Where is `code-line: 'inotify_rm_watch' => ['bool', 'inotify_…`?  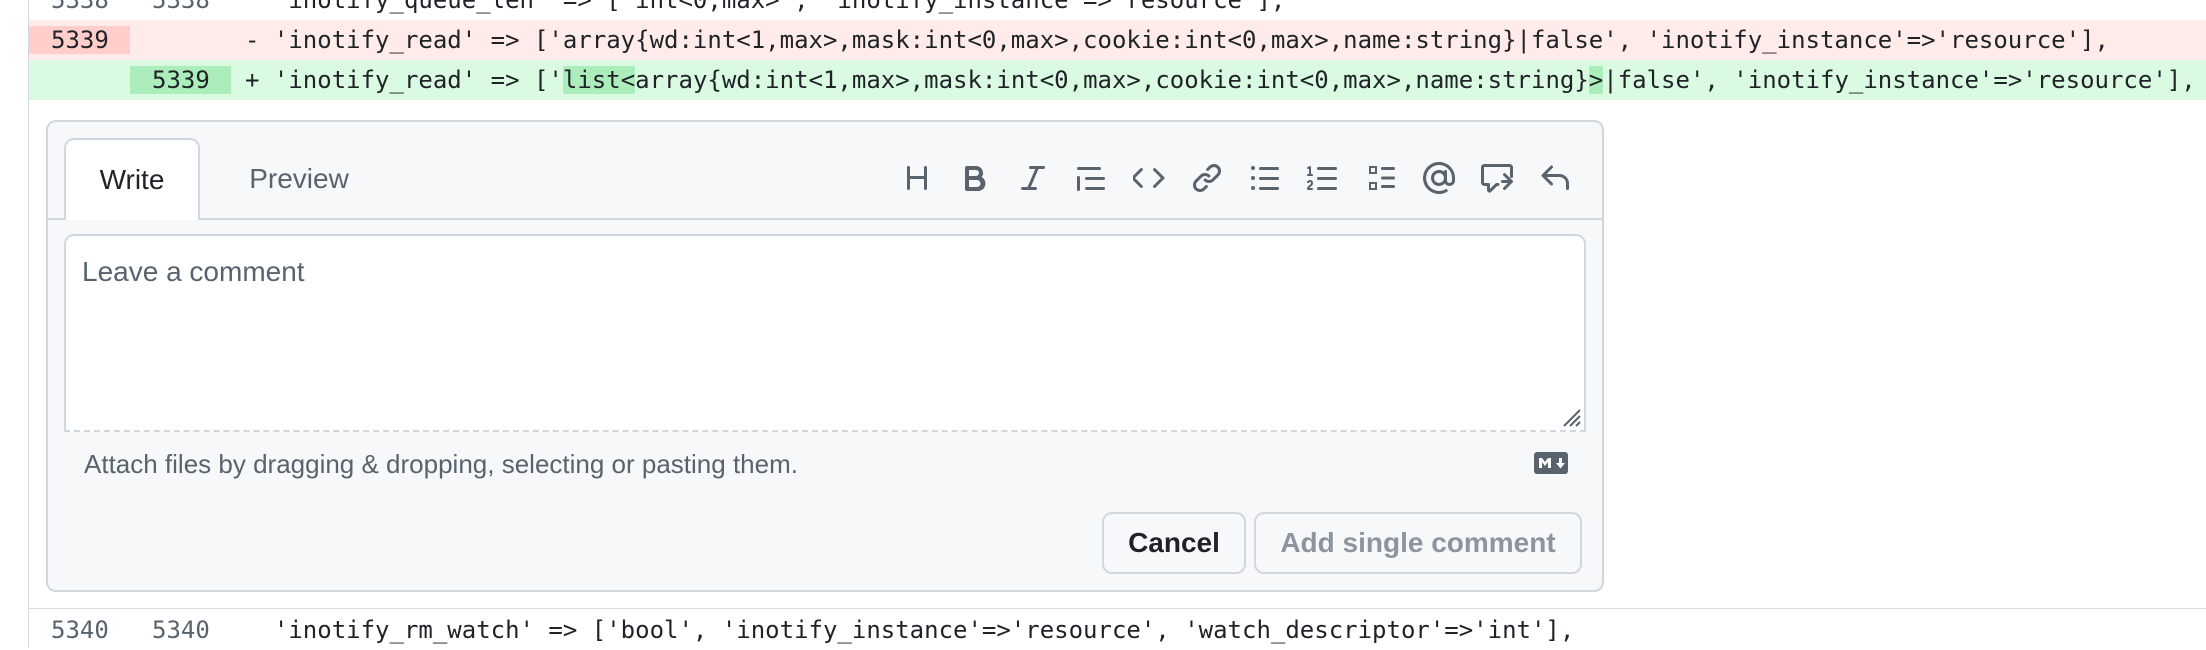
code-line: 'inotify_rm_watch' => ['bool', 'inotify_… is located at coordinates (910, 630).